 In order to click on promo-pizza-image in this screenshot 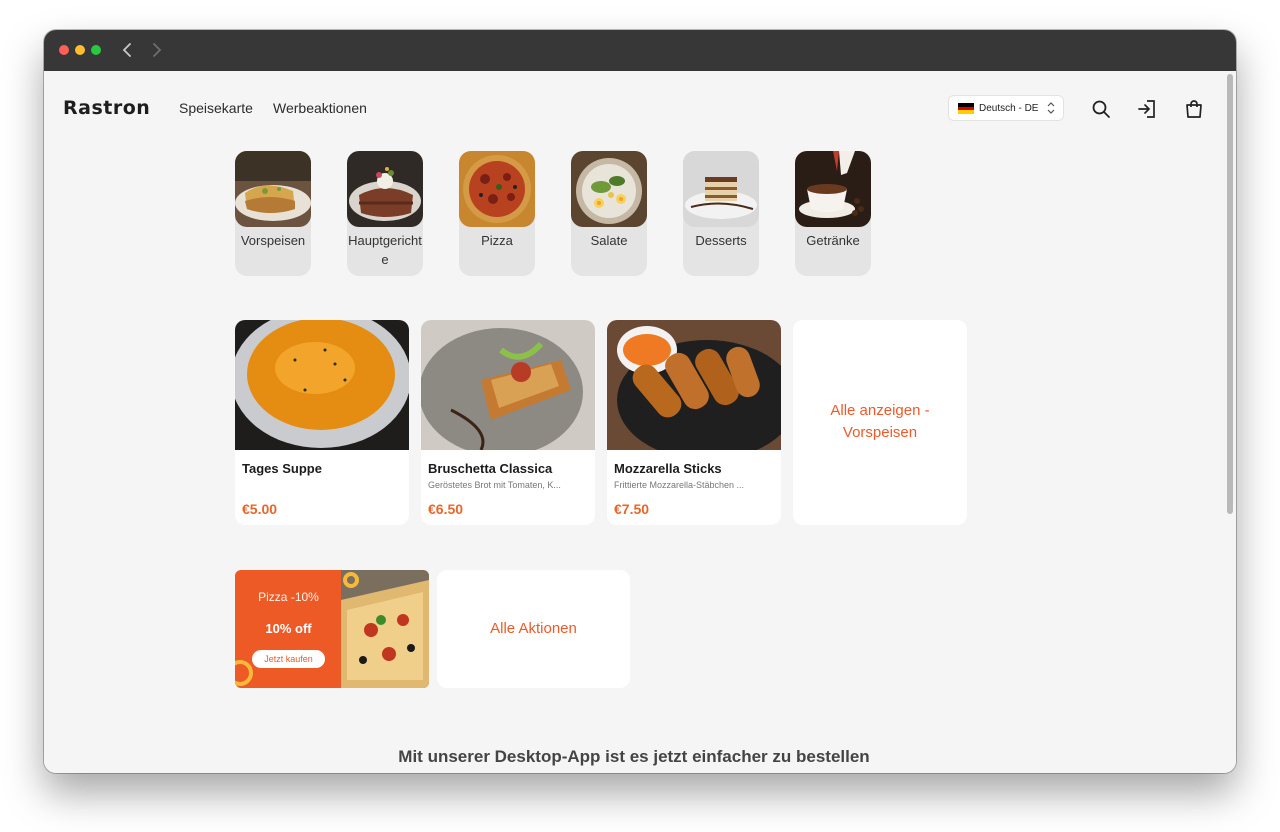, I will do `click(385, 629)`.